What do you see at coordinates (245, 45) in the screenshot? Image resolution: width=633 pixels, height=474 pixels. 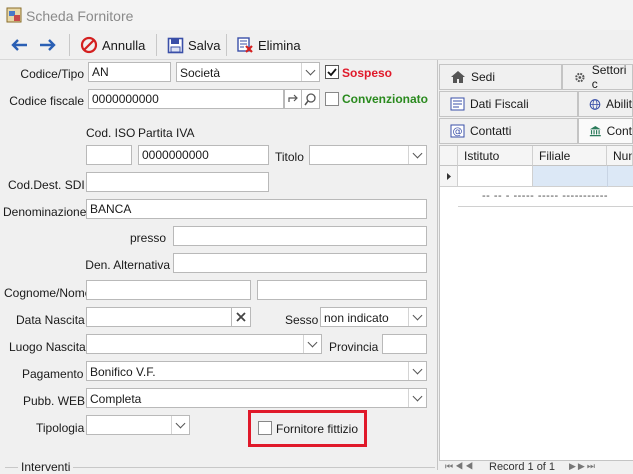 I see `delete-icon` at bounding box center [245, 45].